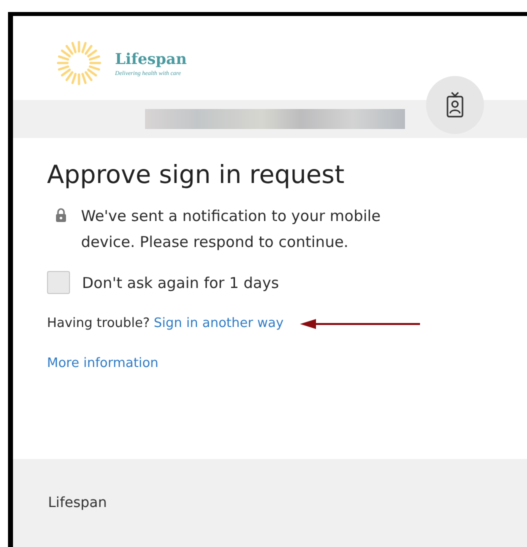  What do you see at coordinates (98, 323) in the screenshot?
I see `trouble-text: Having trouble?` at bounding box center [98, 323].